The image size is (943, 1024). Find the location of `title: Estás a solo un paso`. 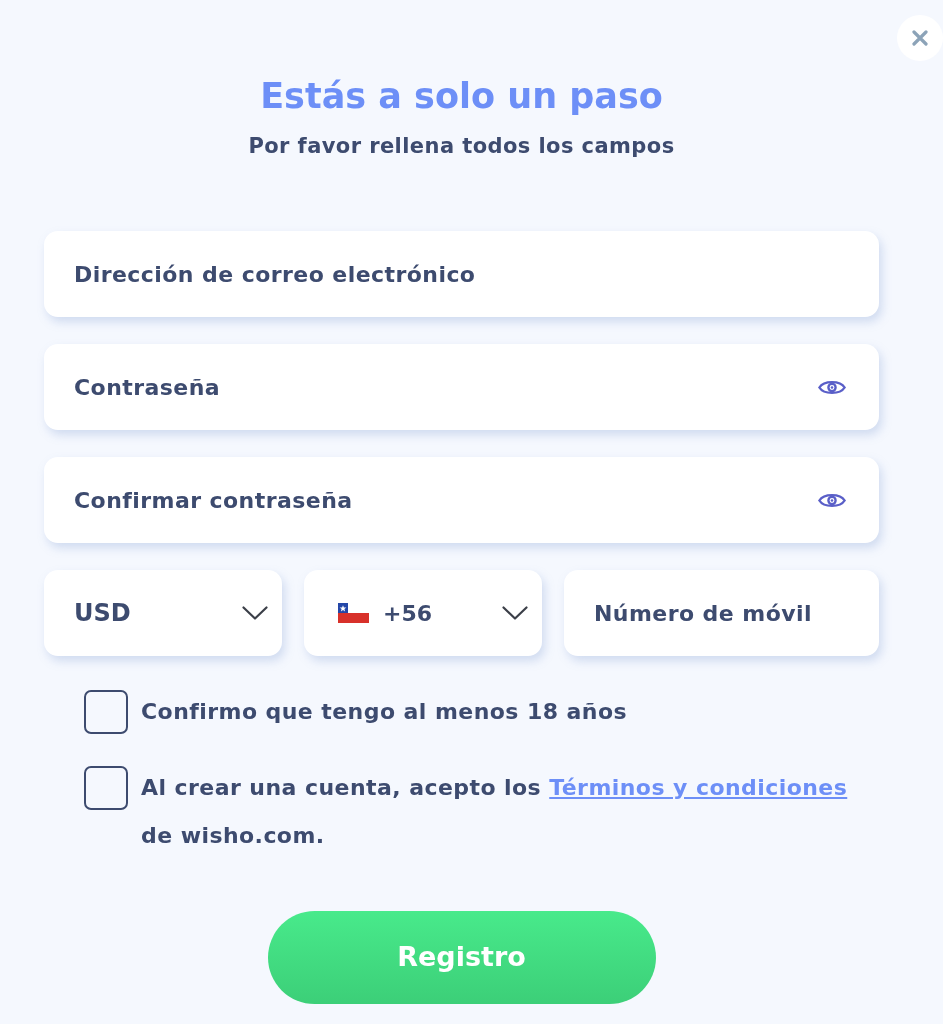

title: Estás a solo un paso is located at coordinates (461, 96).